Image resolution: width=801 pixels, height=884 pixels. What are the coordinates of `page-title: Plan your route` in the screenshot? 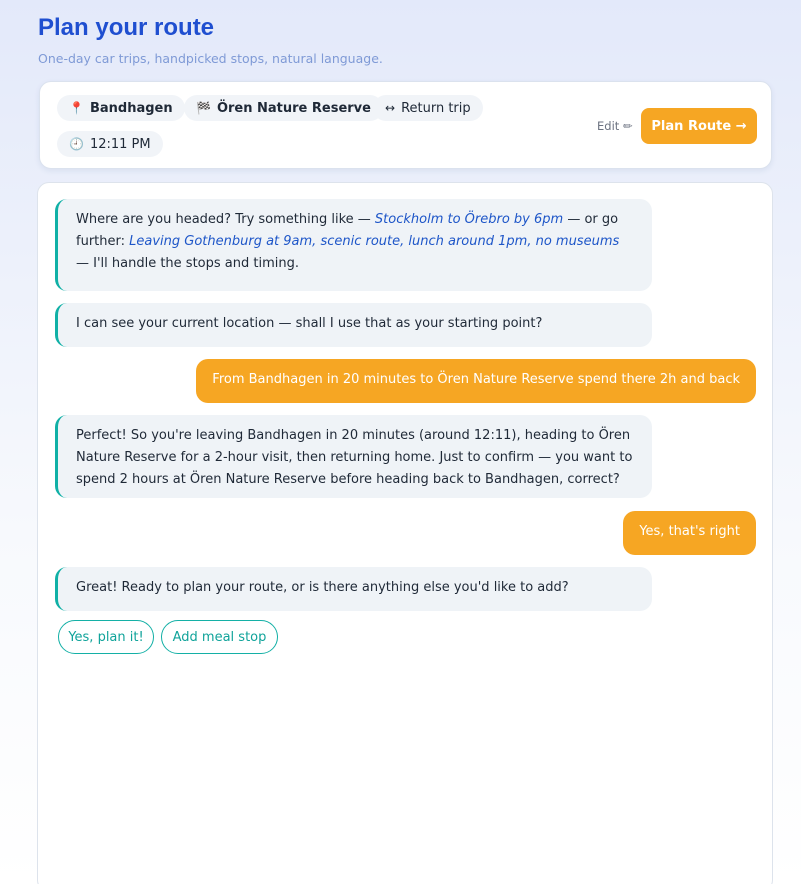 It's located at (126, 27).